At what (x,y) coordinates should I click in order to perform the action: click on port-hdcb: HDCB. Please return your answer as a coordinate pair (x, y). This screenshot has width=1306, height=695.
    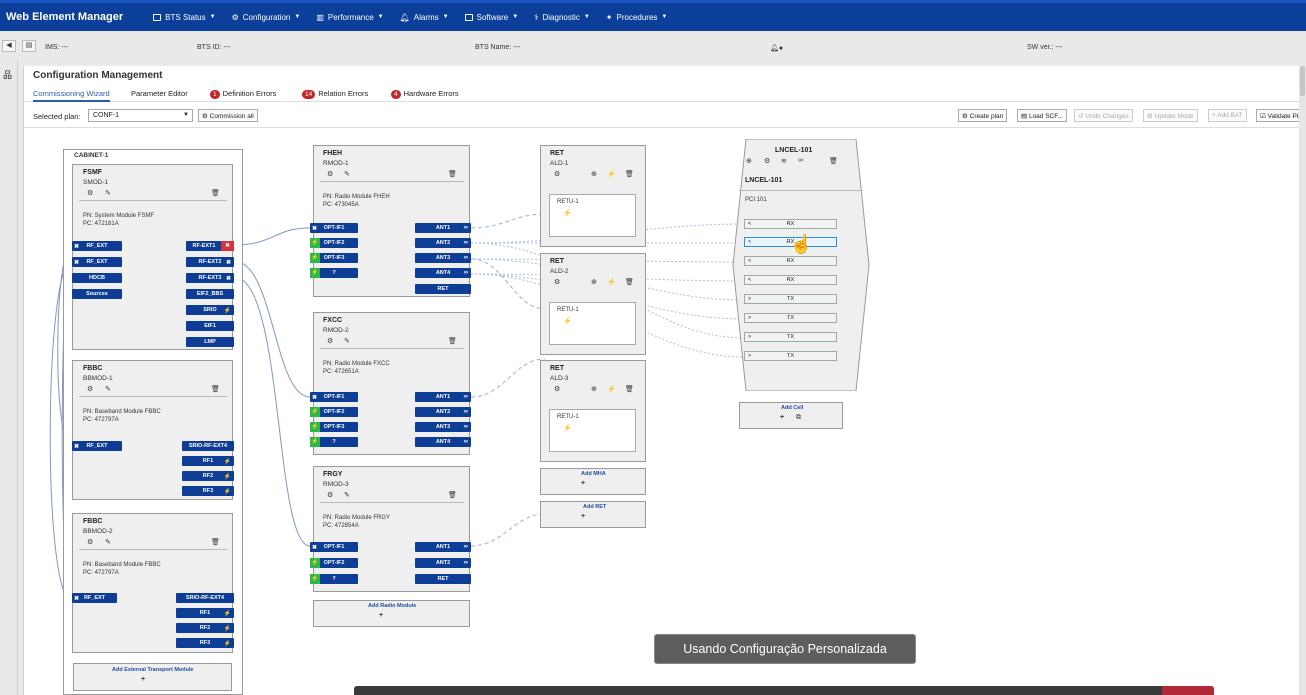
    Looking at the image, I should click on (97, 278).